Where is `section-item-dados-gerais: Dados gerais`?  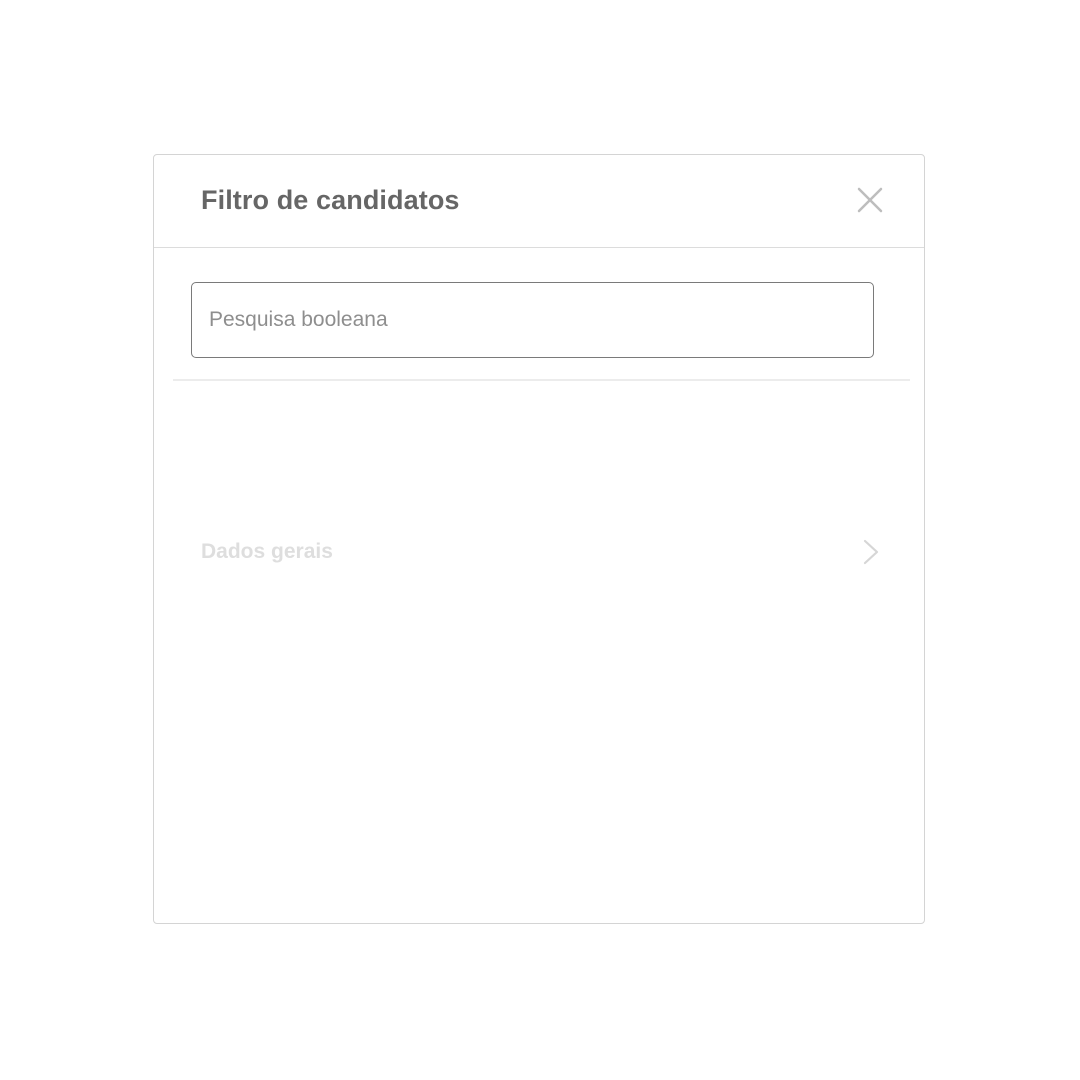 section-item-dados-gerais: Dados gerais is located at coordinates (541, 552).